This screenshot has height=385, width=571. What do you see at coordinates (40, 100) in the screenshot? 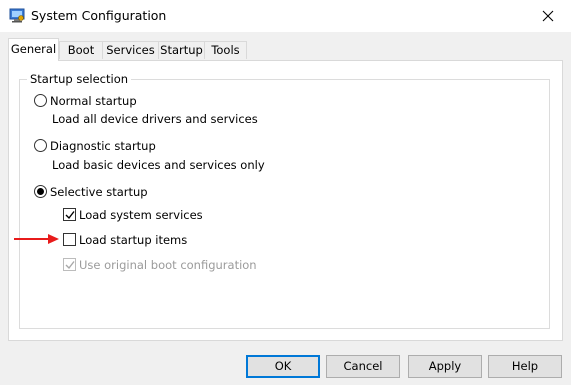
I see `normal-startup-radio` at bounding box center [40, 100].